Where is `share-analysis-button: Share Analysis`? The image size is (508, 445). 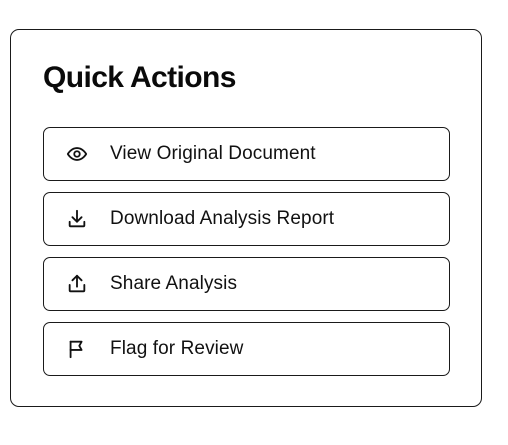
share-analysis-button: Share Analysis is located at coordinates (246, 284).